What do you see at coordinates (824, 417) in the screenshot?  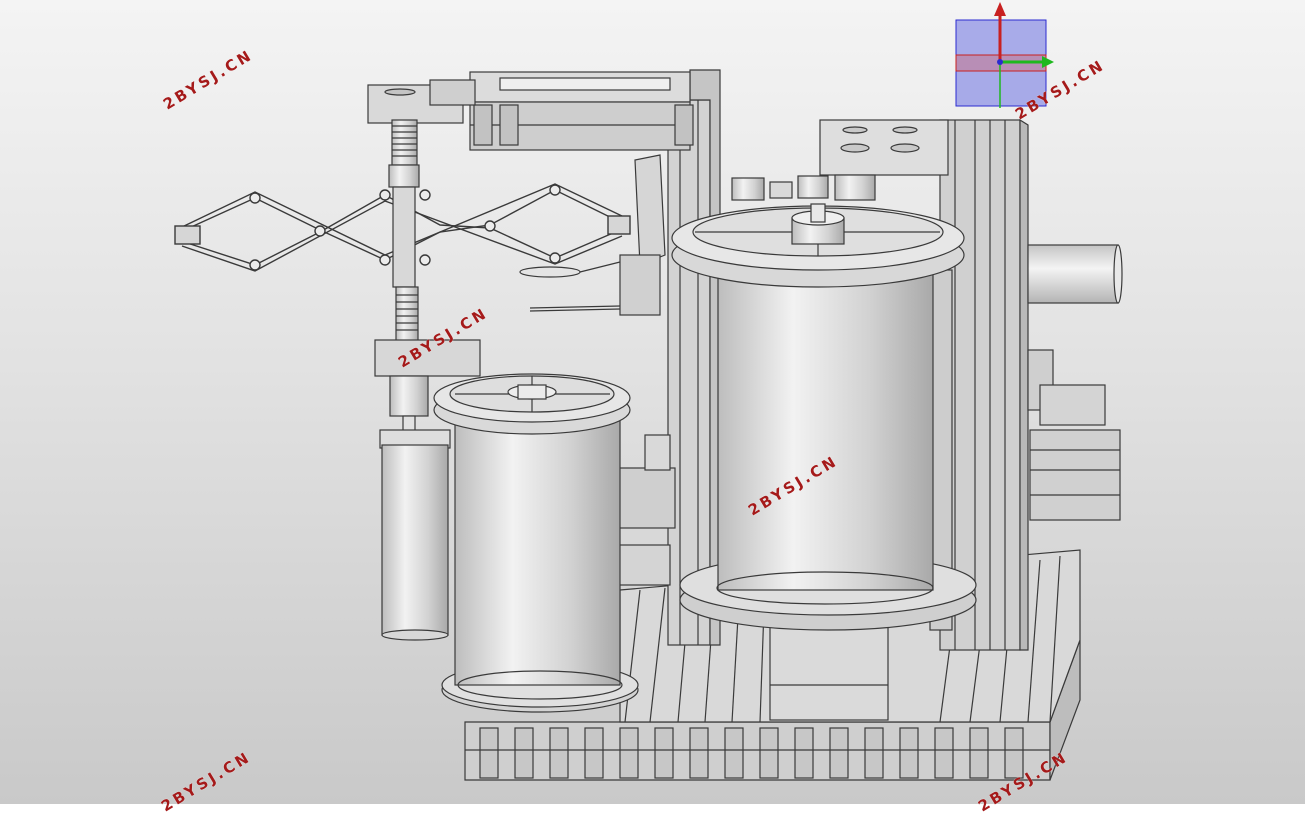 I see `large-spool` at bounding box center [824, 417].